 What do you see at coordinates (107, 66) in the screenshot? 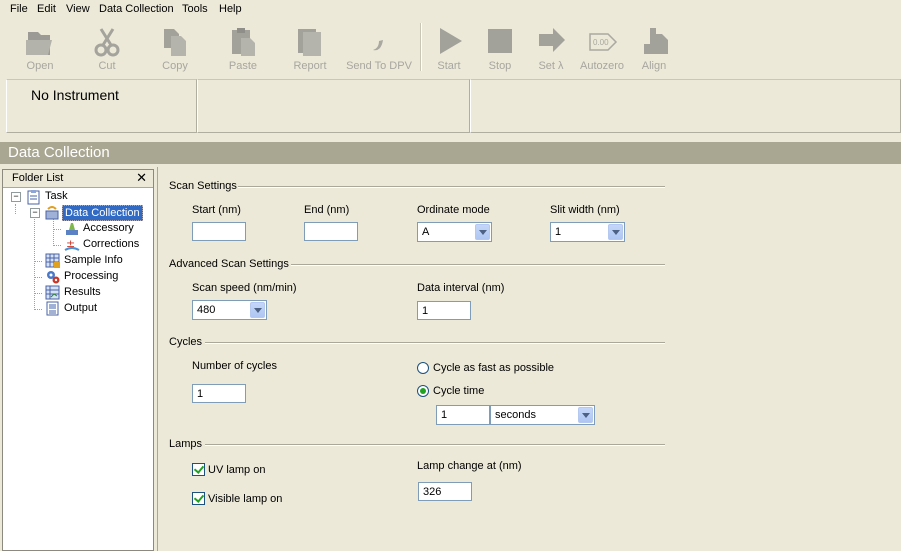
I see `cut-label: Cut` at bounding box center [107, 66].